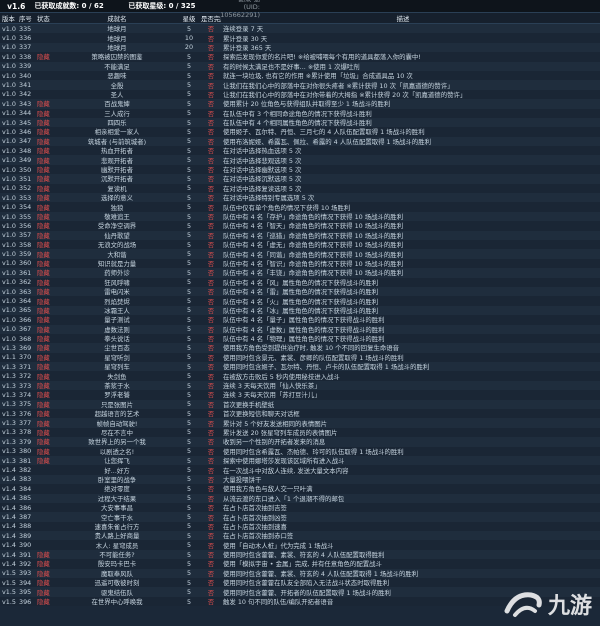  What do you see at coordinates (300, 470) in the screenshot?
I see `table-row: v1.4 382 好...好方 5 否在一次战斗中对敌人连续, 发送大量文本内容` at bounding box center [300, 470].